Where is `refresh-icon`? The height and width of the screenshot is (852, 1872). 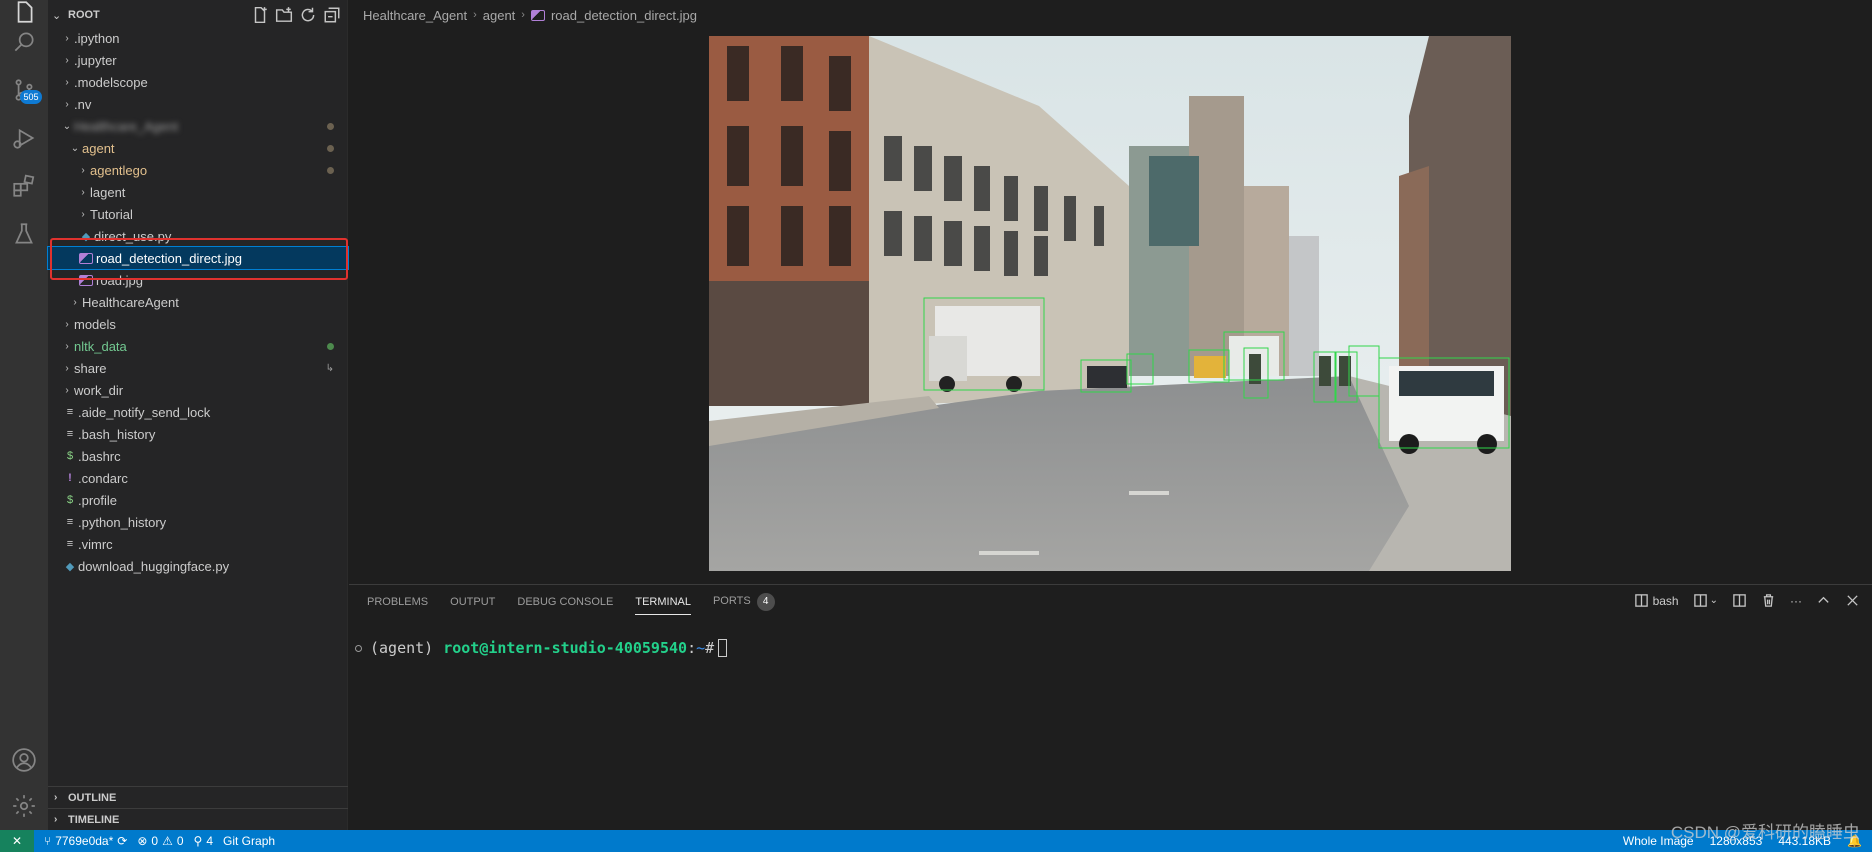 refresh-icon is located at coordinates (308, 15).